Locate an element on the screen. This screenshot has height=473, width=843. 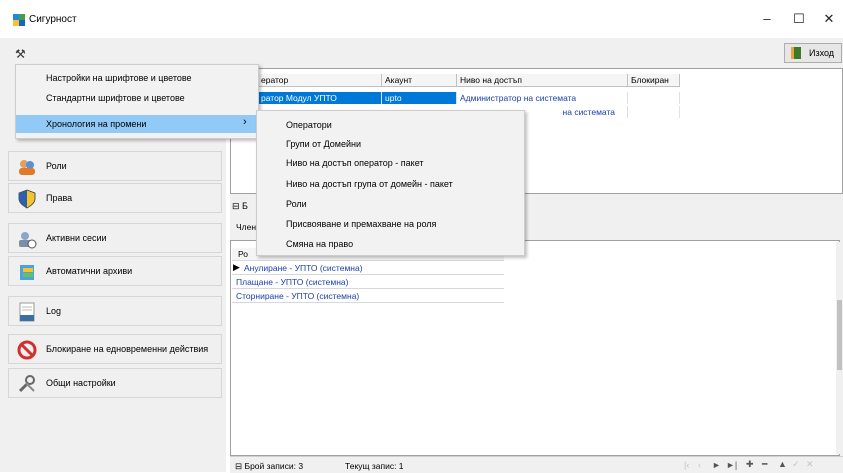
archive-icon is located at coordinates (27, 272).